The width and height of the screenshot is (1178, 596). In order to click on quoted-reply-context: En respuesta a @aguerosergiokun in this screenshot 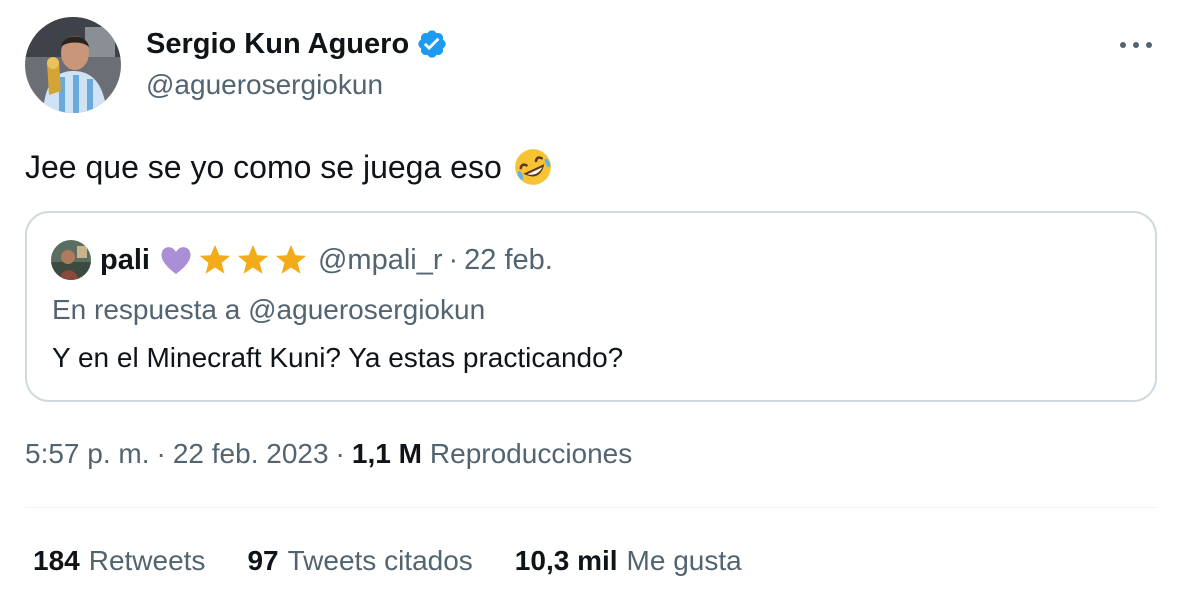, I will do `click(269, 309)`.